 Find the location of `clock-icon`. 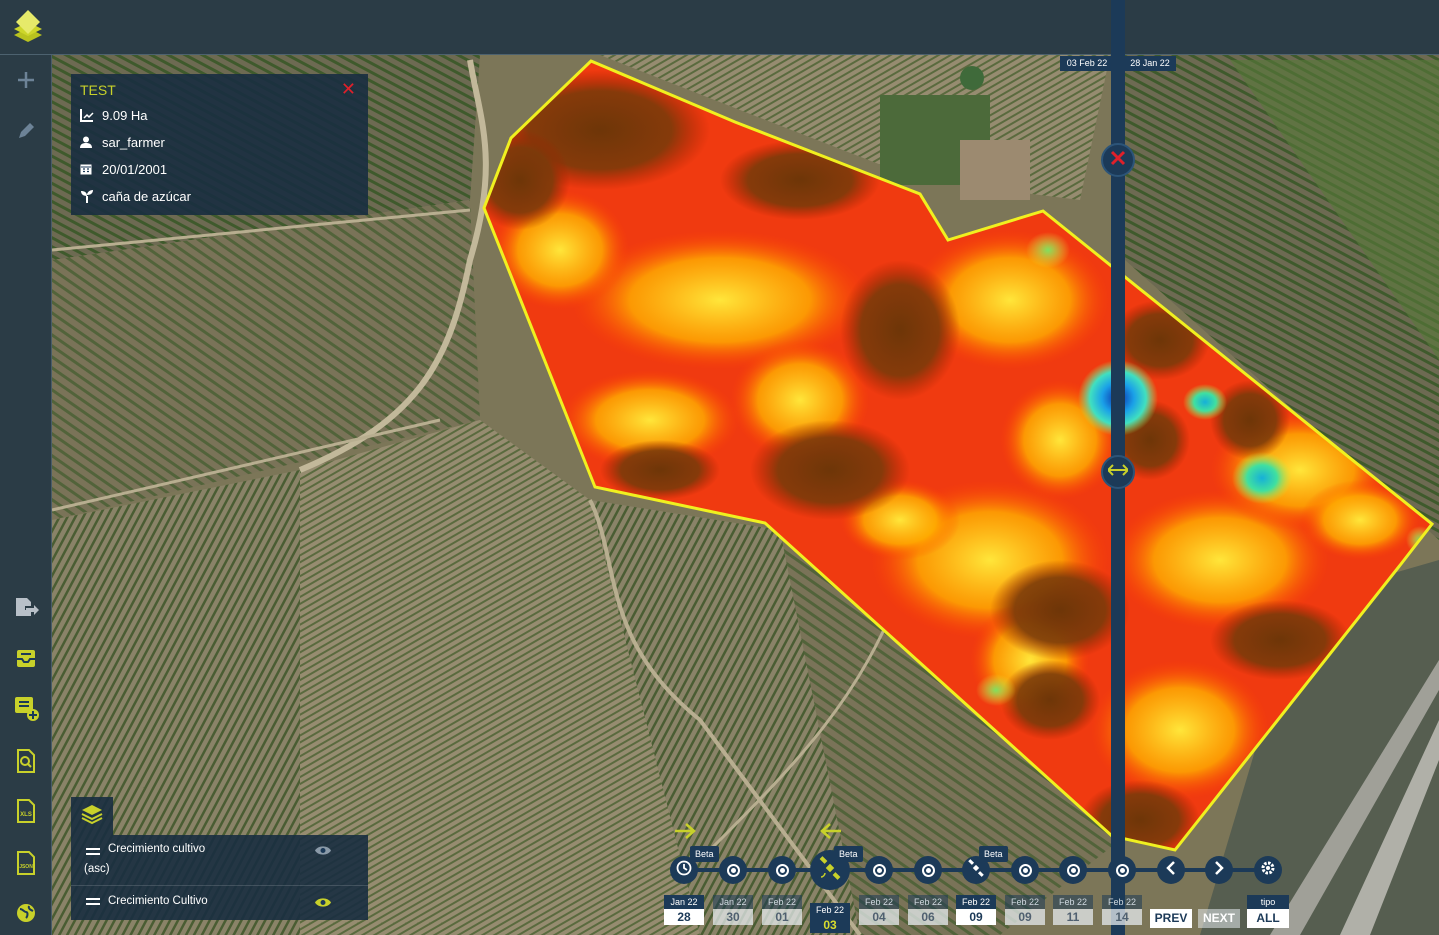

clock-icon is located at coordinates (684, 870).